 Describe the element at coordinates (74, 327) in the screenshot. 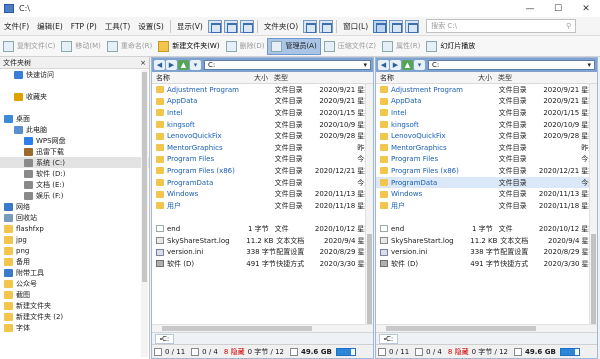

I see `tree-item: 字体` at that location.